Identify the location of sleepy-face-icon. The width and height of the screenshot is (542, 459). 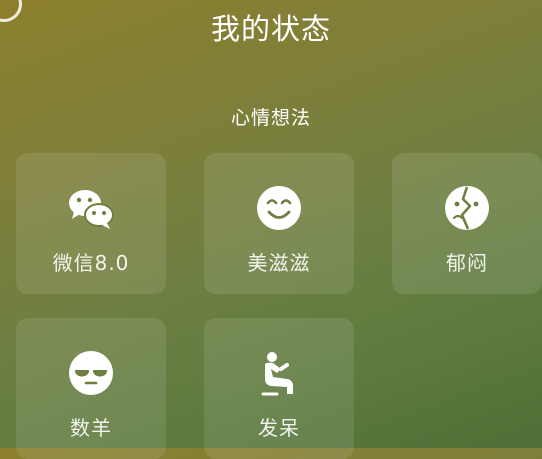
(91, 373).